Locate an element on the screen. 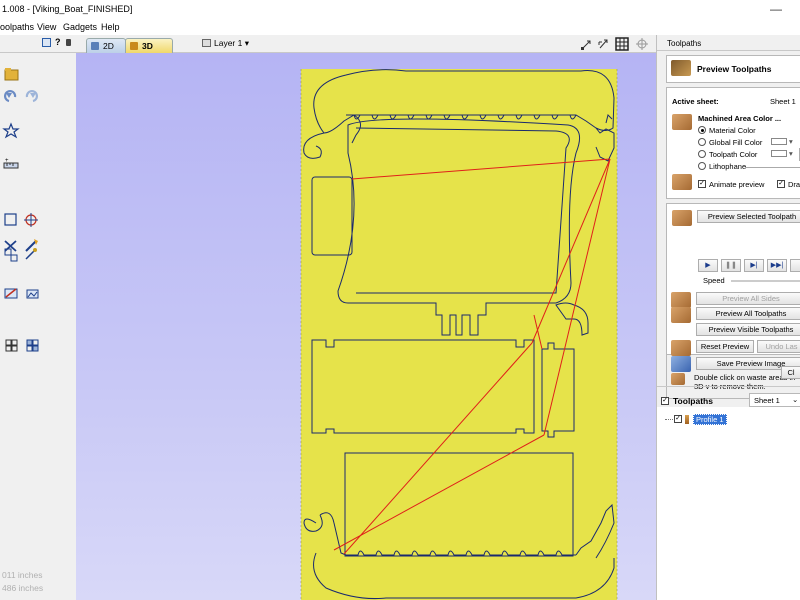 This screenshot has height=600, width=800. tab-2d-view: 2D View is located at coordinates (106, 49).